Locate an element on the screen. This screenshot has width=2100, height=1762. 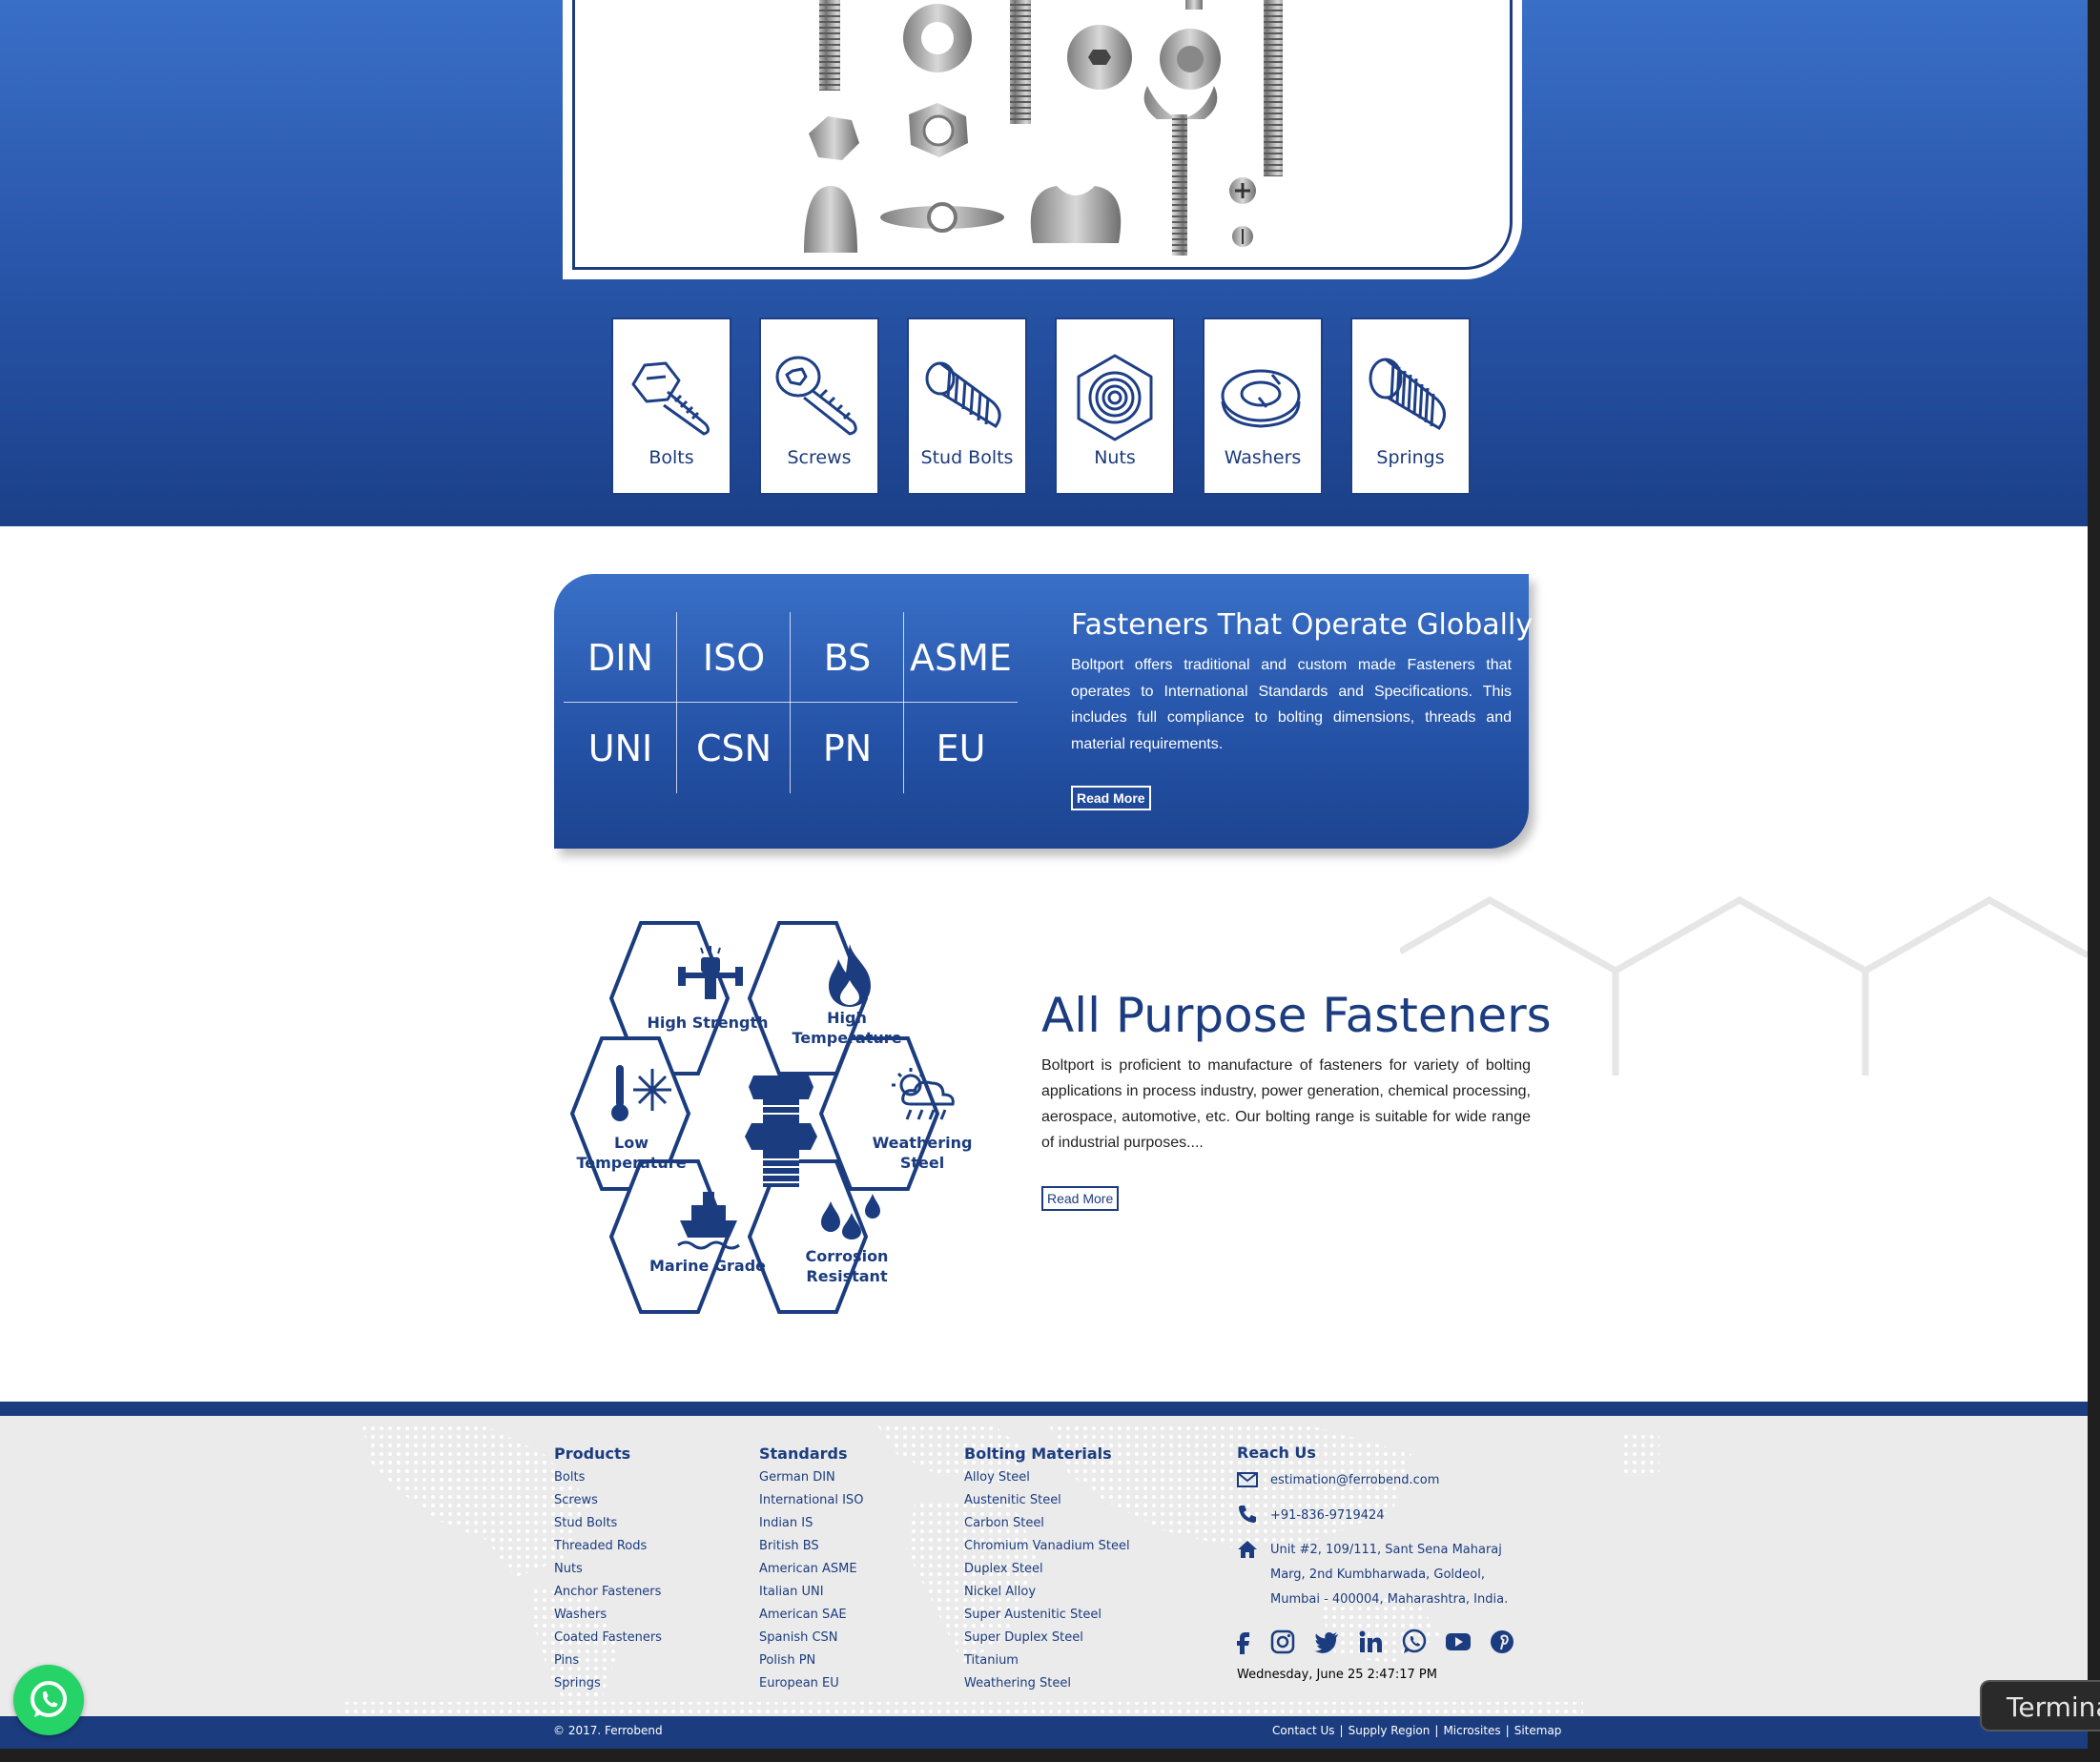
label-line: High is located at coordinates (847, 1018).